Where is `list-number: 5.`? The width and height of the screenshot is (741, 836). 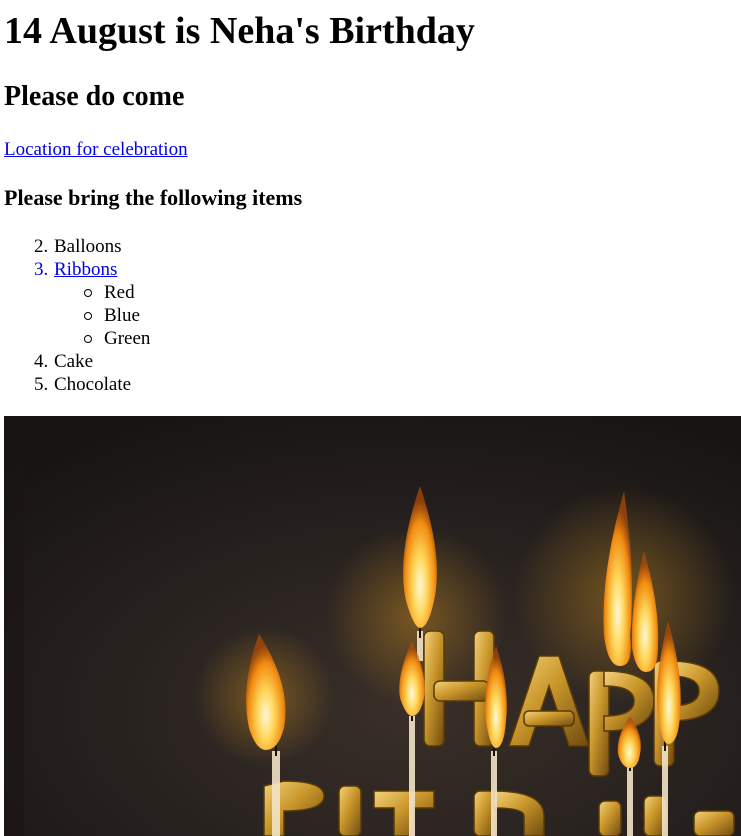
list-number: 5. is located at coordinates (41, 384).